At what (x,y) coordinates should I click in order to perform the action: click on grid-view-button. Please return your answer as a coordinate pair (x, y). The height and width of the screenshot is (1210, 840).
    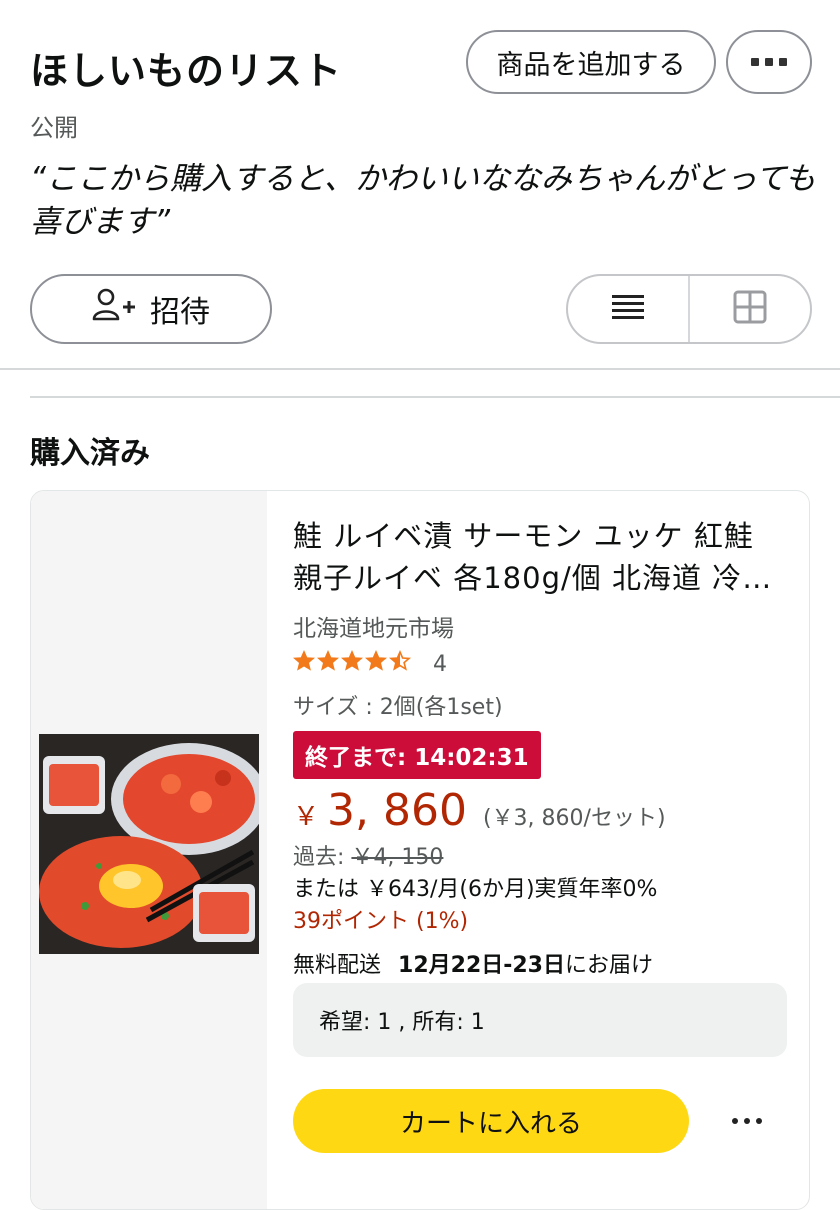
    Looking at the image, I should click on (749, 309).